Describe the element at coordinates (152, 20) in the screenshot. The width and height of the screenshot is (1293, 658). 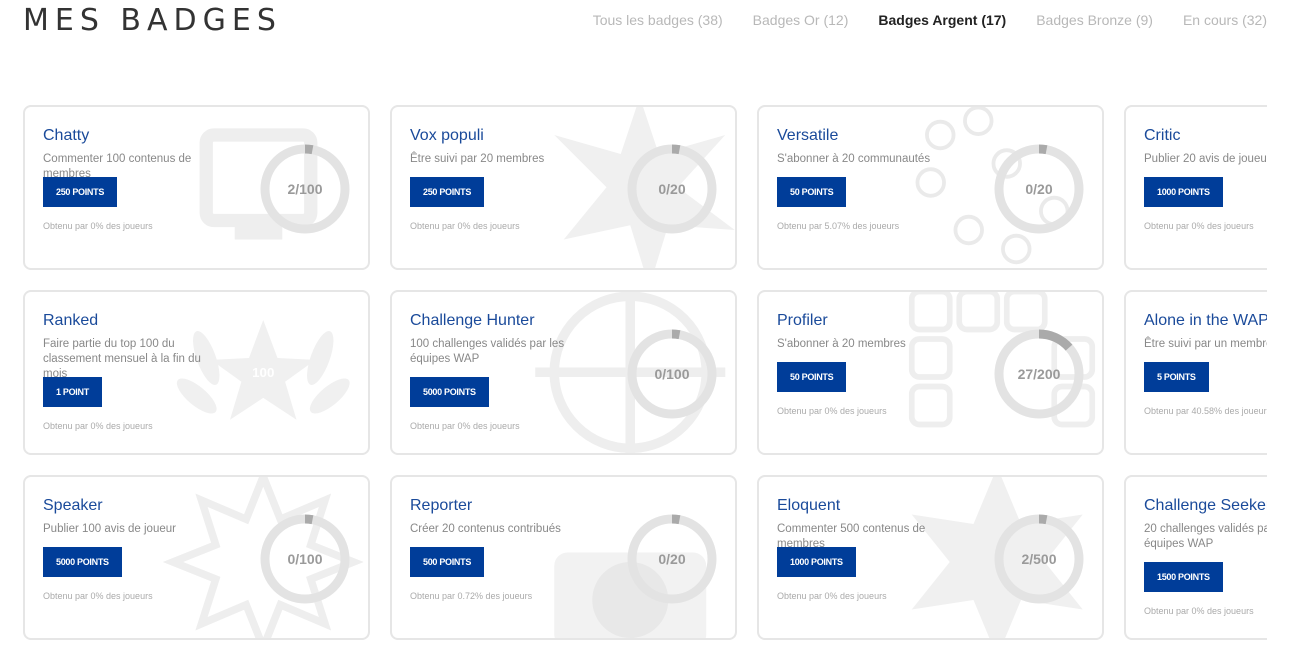
I see `page-title: MES BADGES` at that location.